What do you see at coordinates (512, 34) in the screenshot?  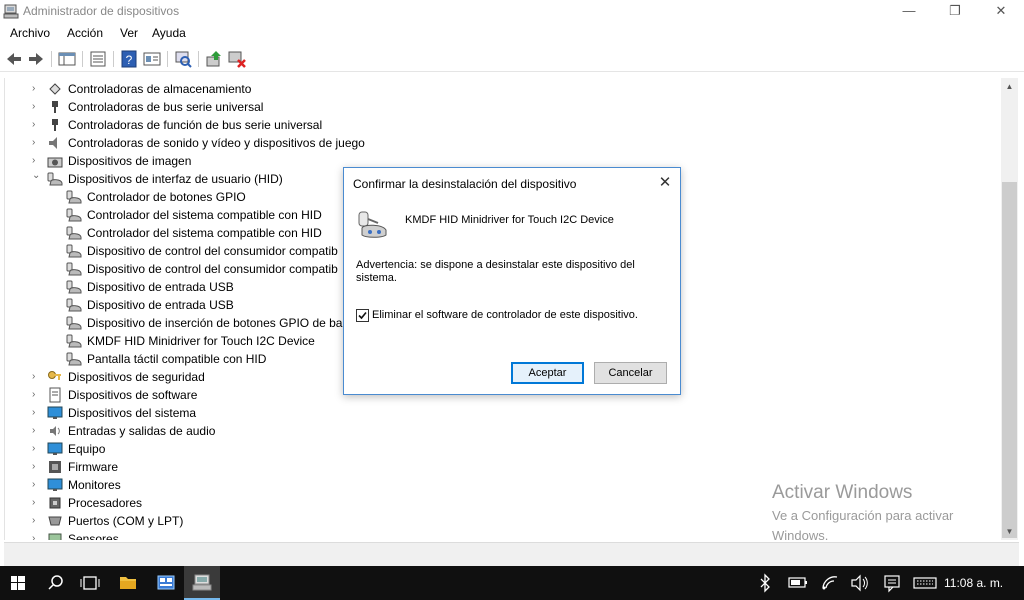 I see `menu-bar: Archivo Acción Ver Ayuda` at bounding box center [512, 34].